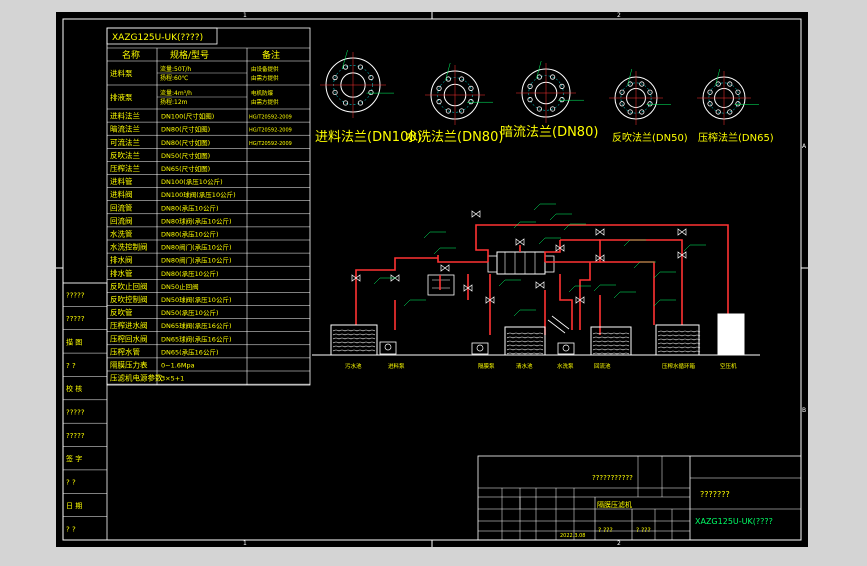 The image size is (867, 566). Describe the element at coordinates (619, 15) in the screenshot. I see `border-marker-top-2: 2` at that location.